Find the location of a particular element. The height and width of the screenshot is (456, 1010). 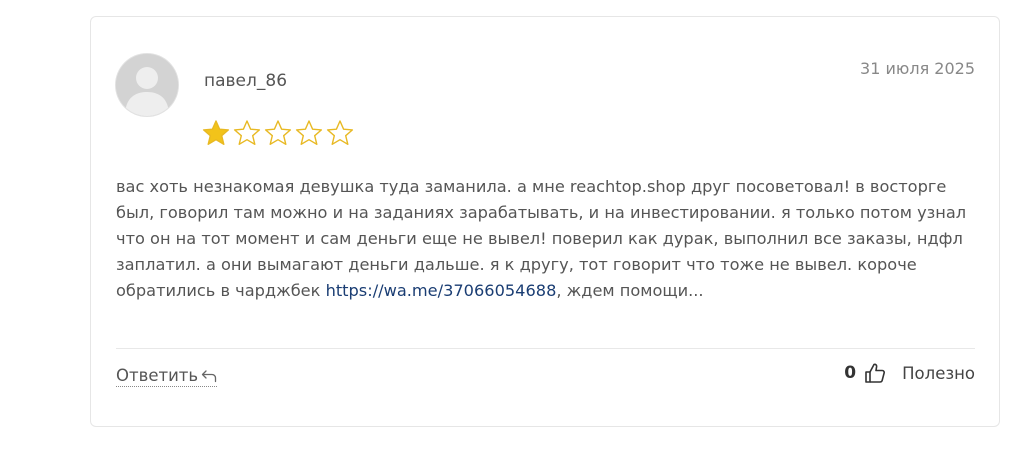

reply-button: Ответить is located at coordinates (167, 376).